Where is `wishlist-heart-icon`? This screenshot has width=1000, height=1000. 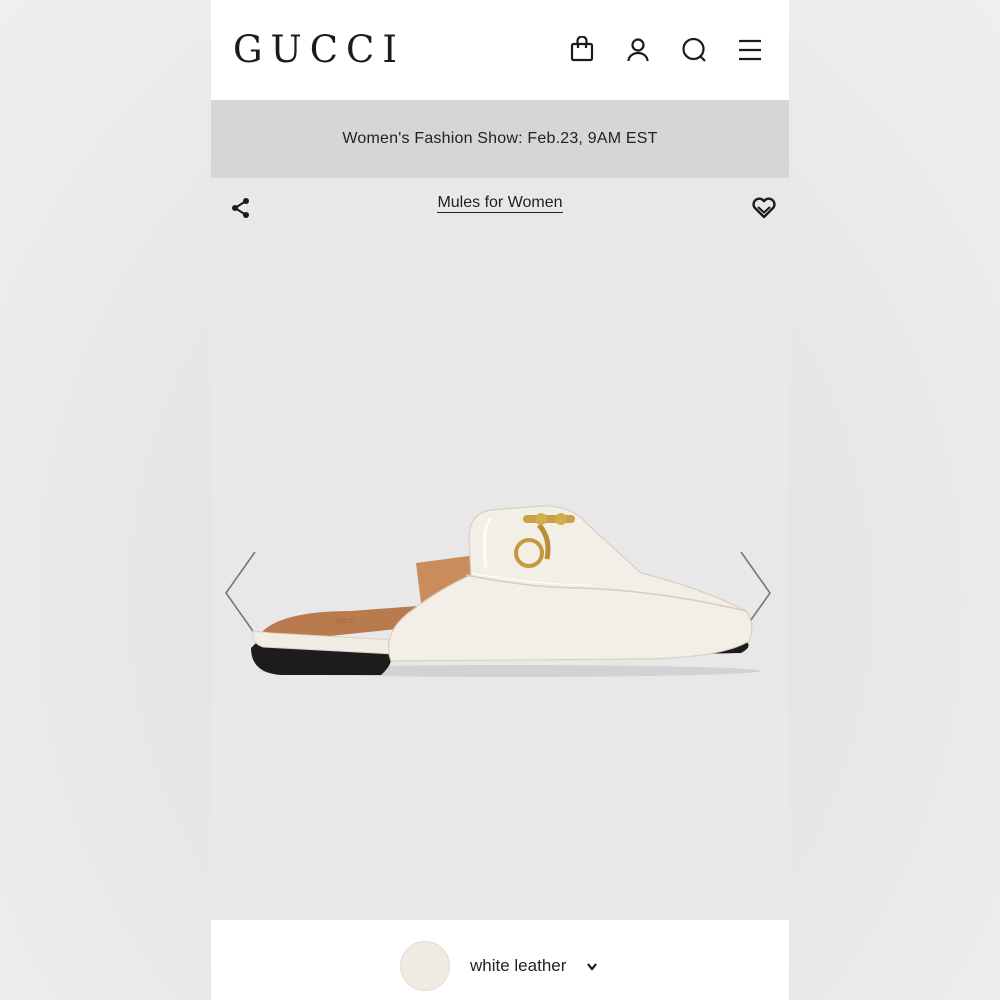 wishlist-heart-icon is located at coordinates (764, 208).